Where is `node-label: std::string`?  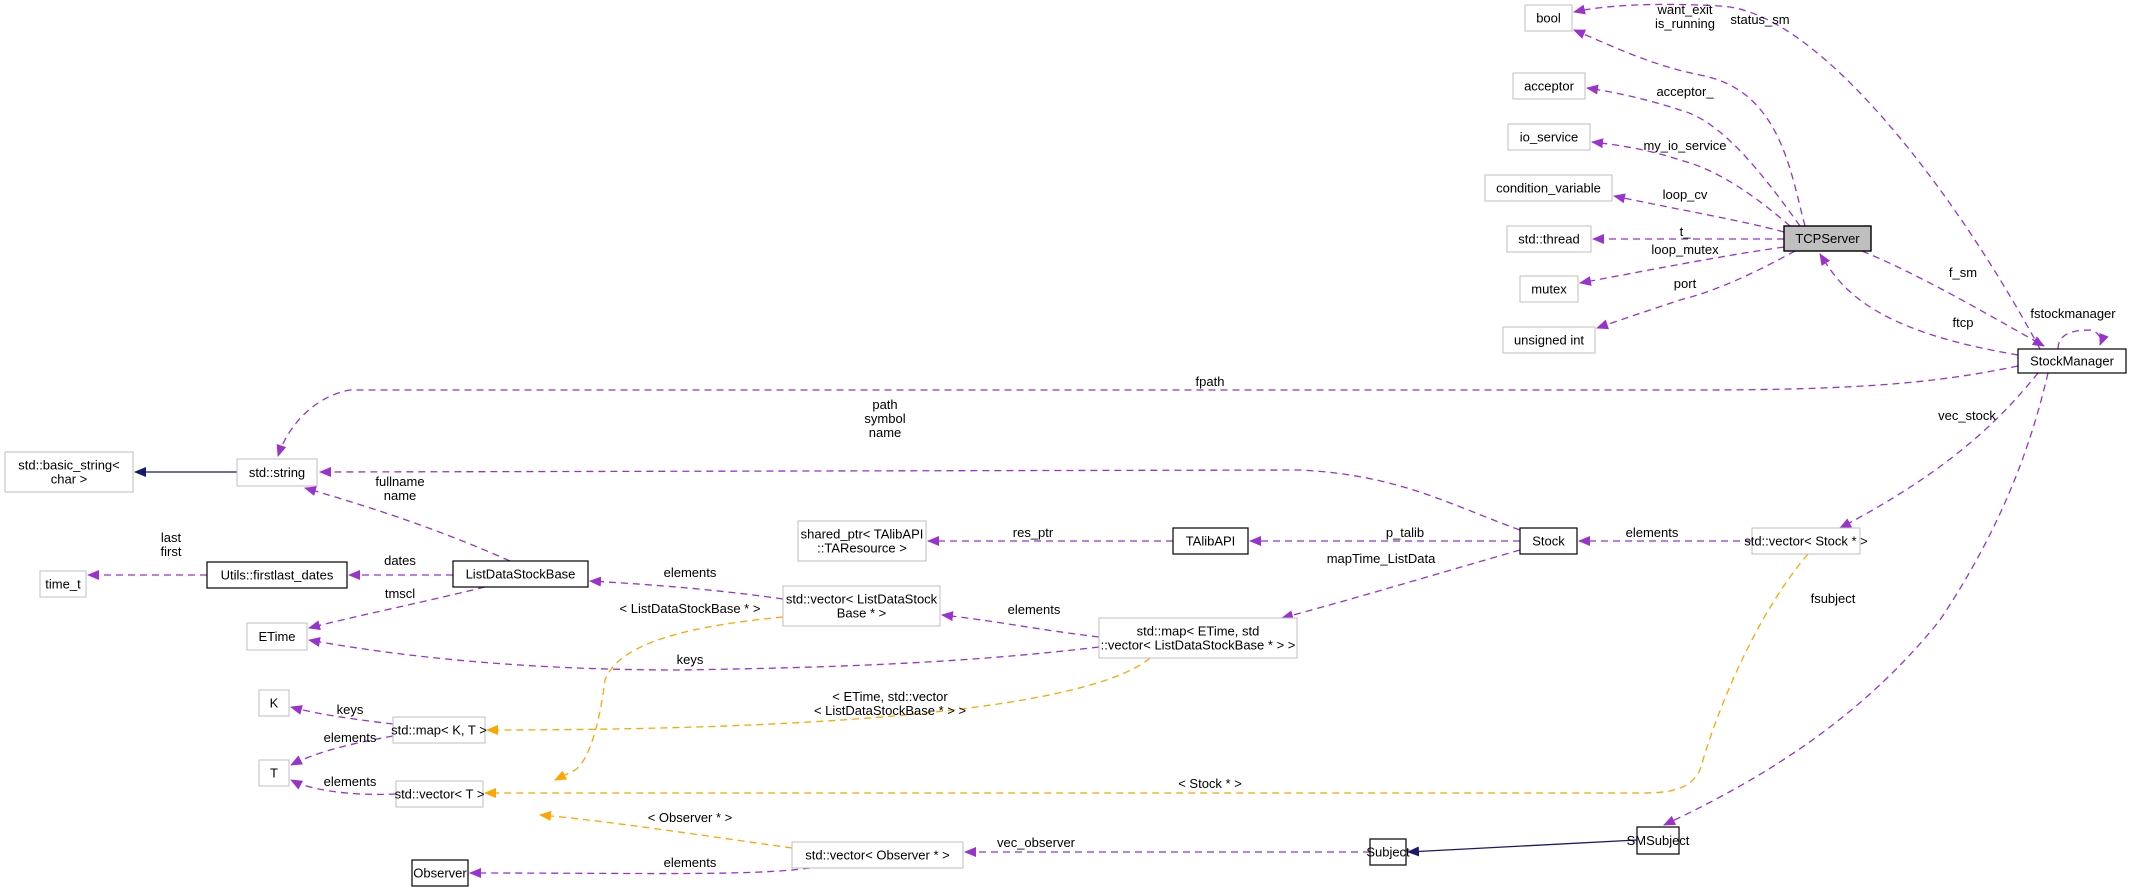 node-label: std::string is located at coordinates (277, 472).